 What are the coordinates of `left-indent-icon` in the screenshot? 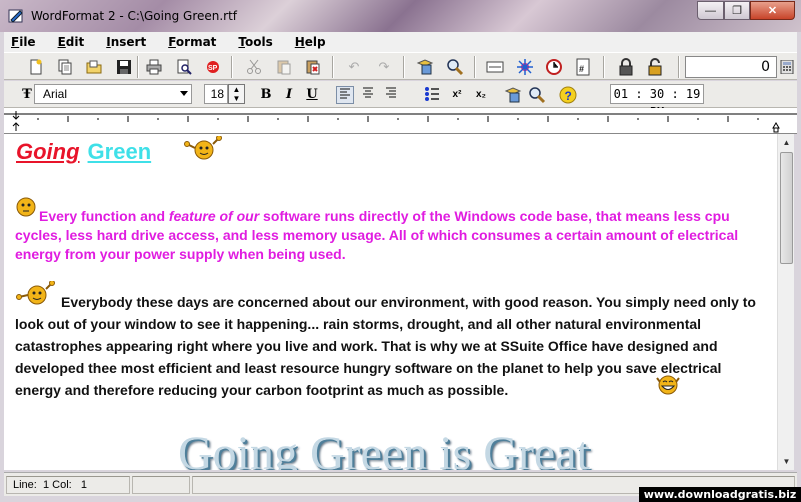 It's located at (16, 126).